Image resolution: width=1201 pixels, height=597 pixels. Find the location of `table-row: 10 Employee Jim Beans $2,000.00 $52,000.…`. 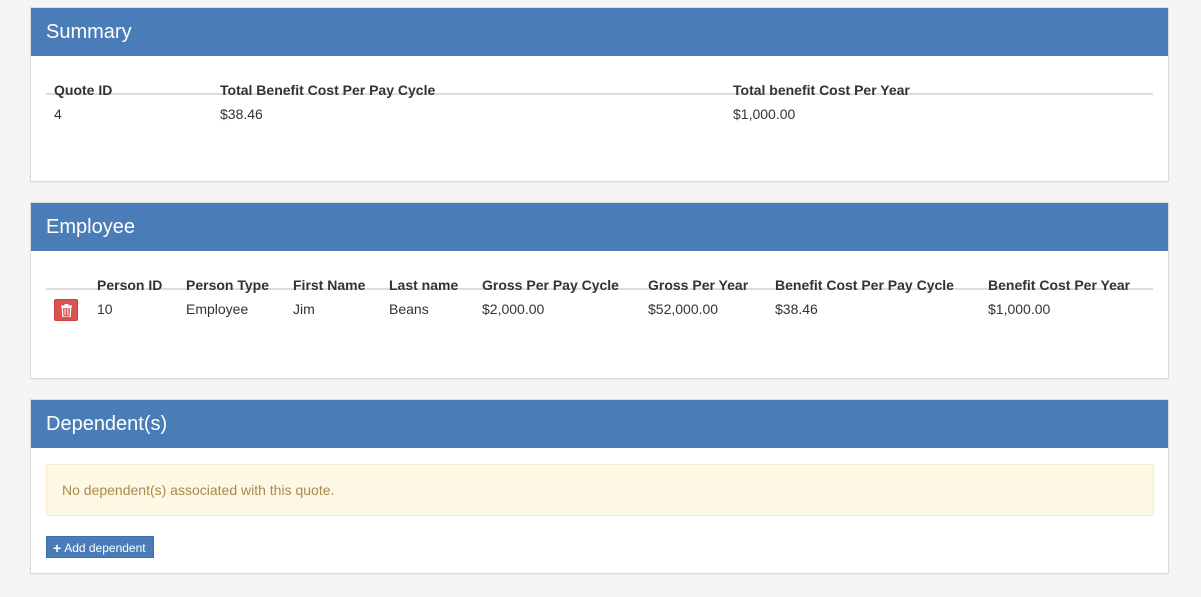

table-row: 10 Employee Jim Beans $2,000.00 $52,000.… is located at coordinates (599, 309).